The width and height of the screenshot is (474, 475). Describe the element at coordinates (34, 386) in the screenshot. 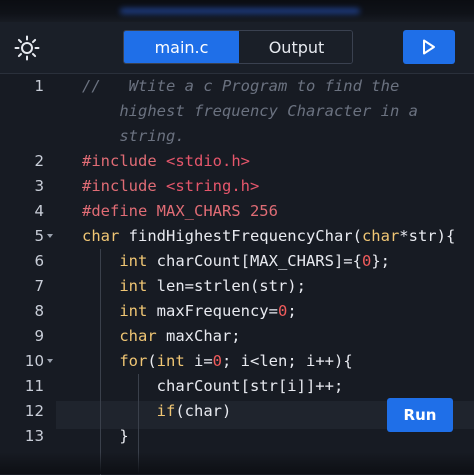

I see `line-number: 11` at that location.